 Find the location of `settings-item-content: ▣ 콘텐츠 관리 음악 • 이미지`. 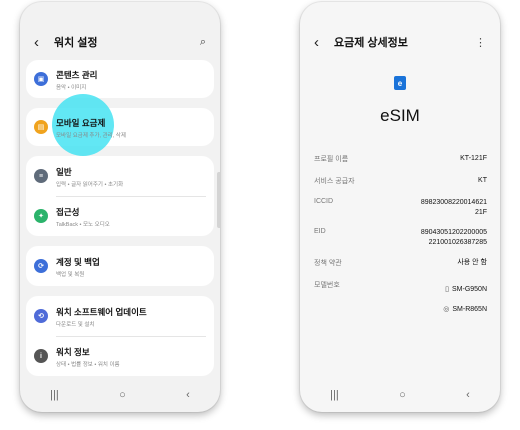

settings-item-content: ▣ 콘텐츠 관리 음악 • 이미지 is located at coordinates (120, 79).